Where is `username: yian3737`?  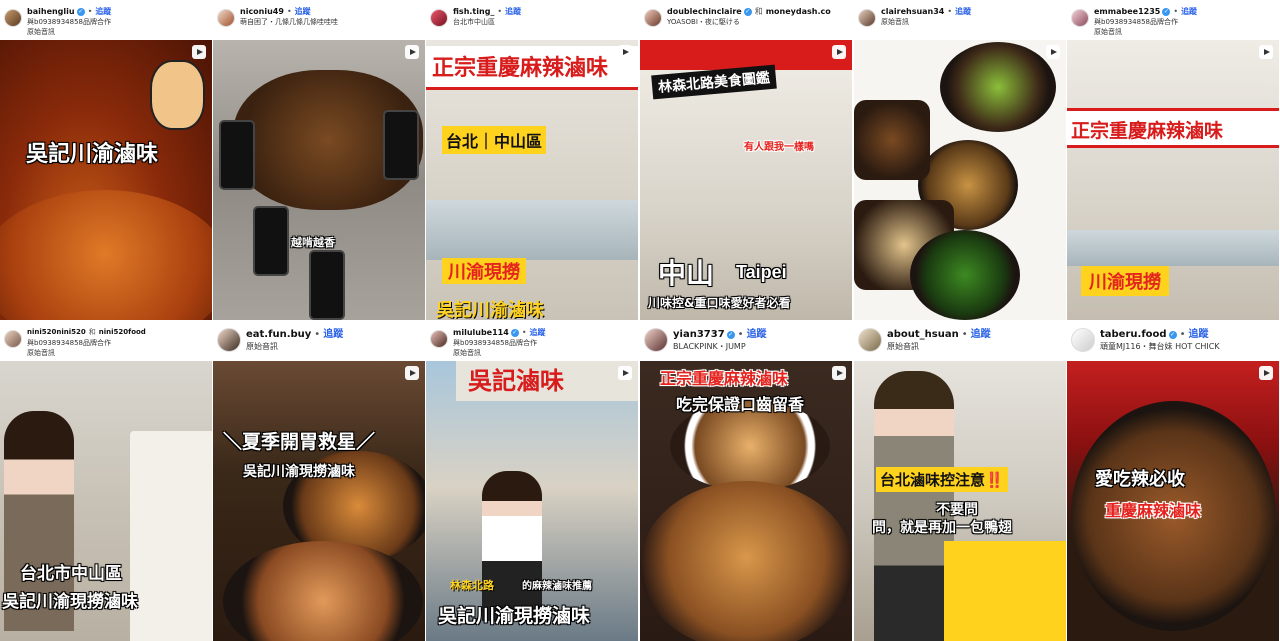
username: yian3737 is located at coordinates (699, 334).